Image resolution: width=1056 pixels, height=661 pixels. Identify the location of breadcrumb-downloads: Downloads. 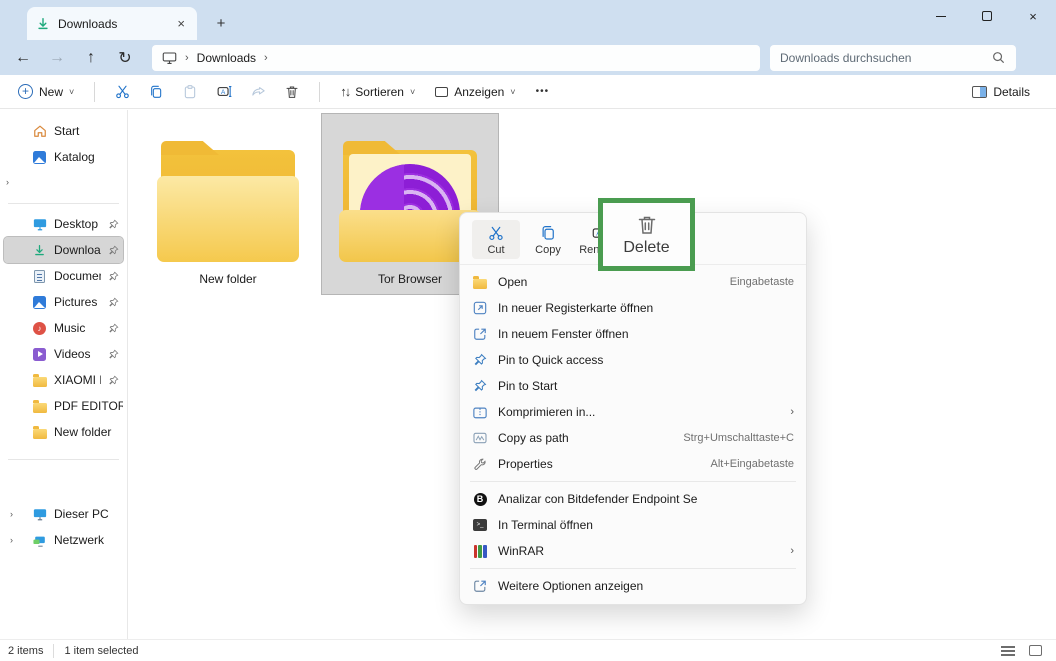
(226, 58).